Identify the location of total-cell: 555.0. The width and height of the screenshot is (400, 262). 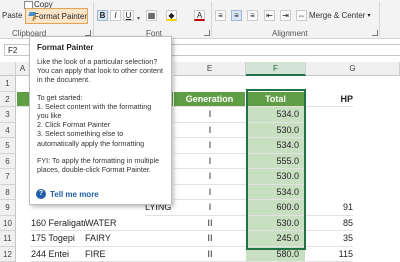
(276, 162).